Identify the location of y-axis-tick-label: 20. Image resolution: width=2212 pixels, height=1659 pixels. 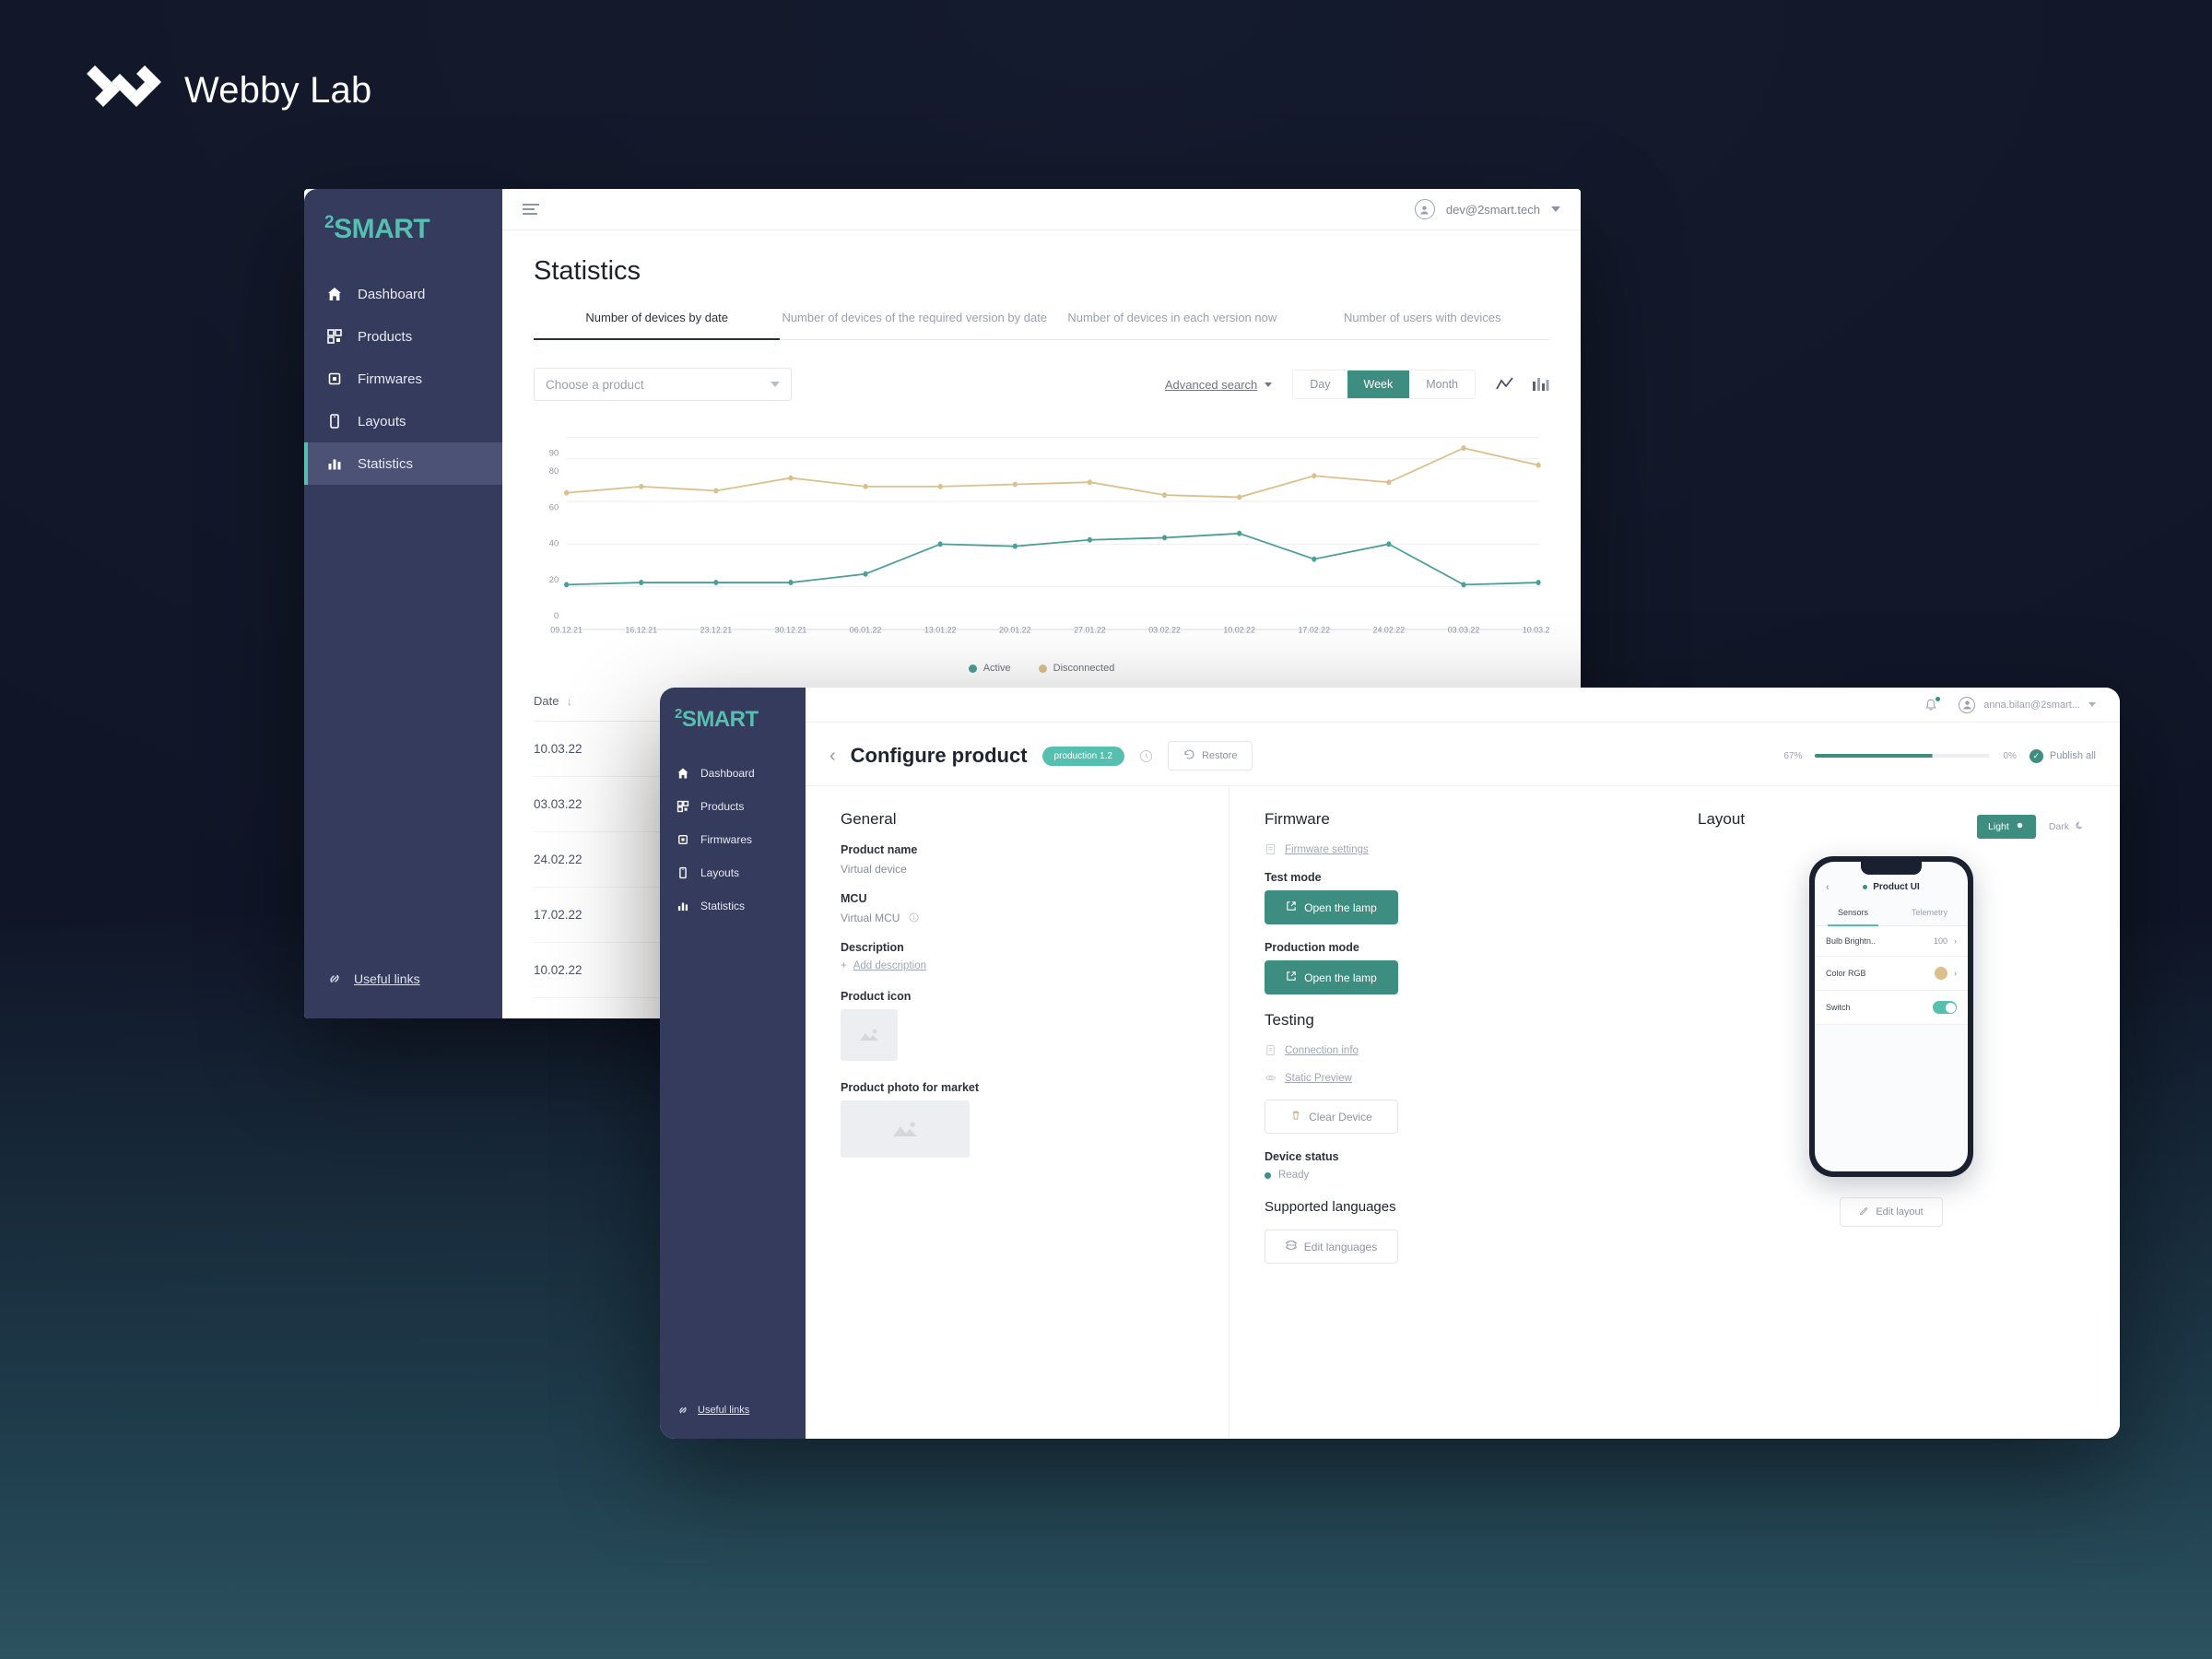
(554, 579).